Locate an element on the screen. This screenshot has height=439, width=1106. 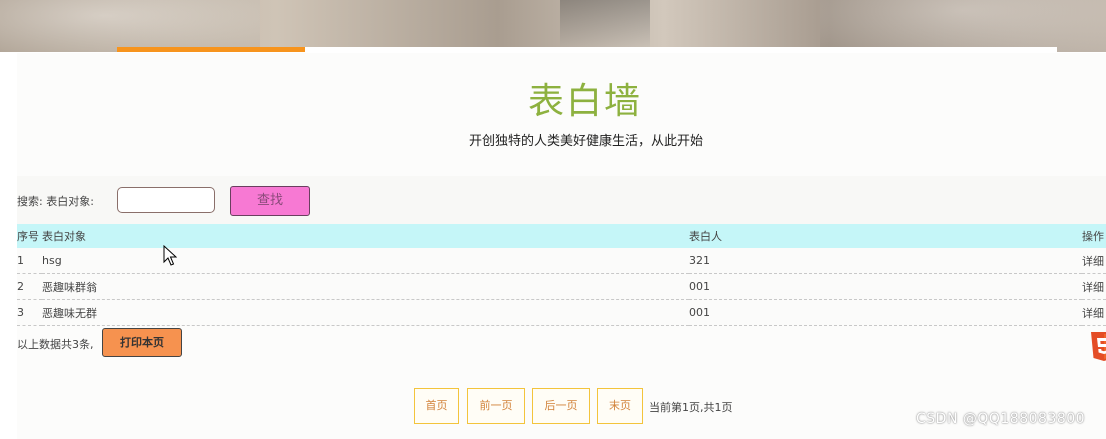
hero-shade-right is located at coordinates (963, 26).